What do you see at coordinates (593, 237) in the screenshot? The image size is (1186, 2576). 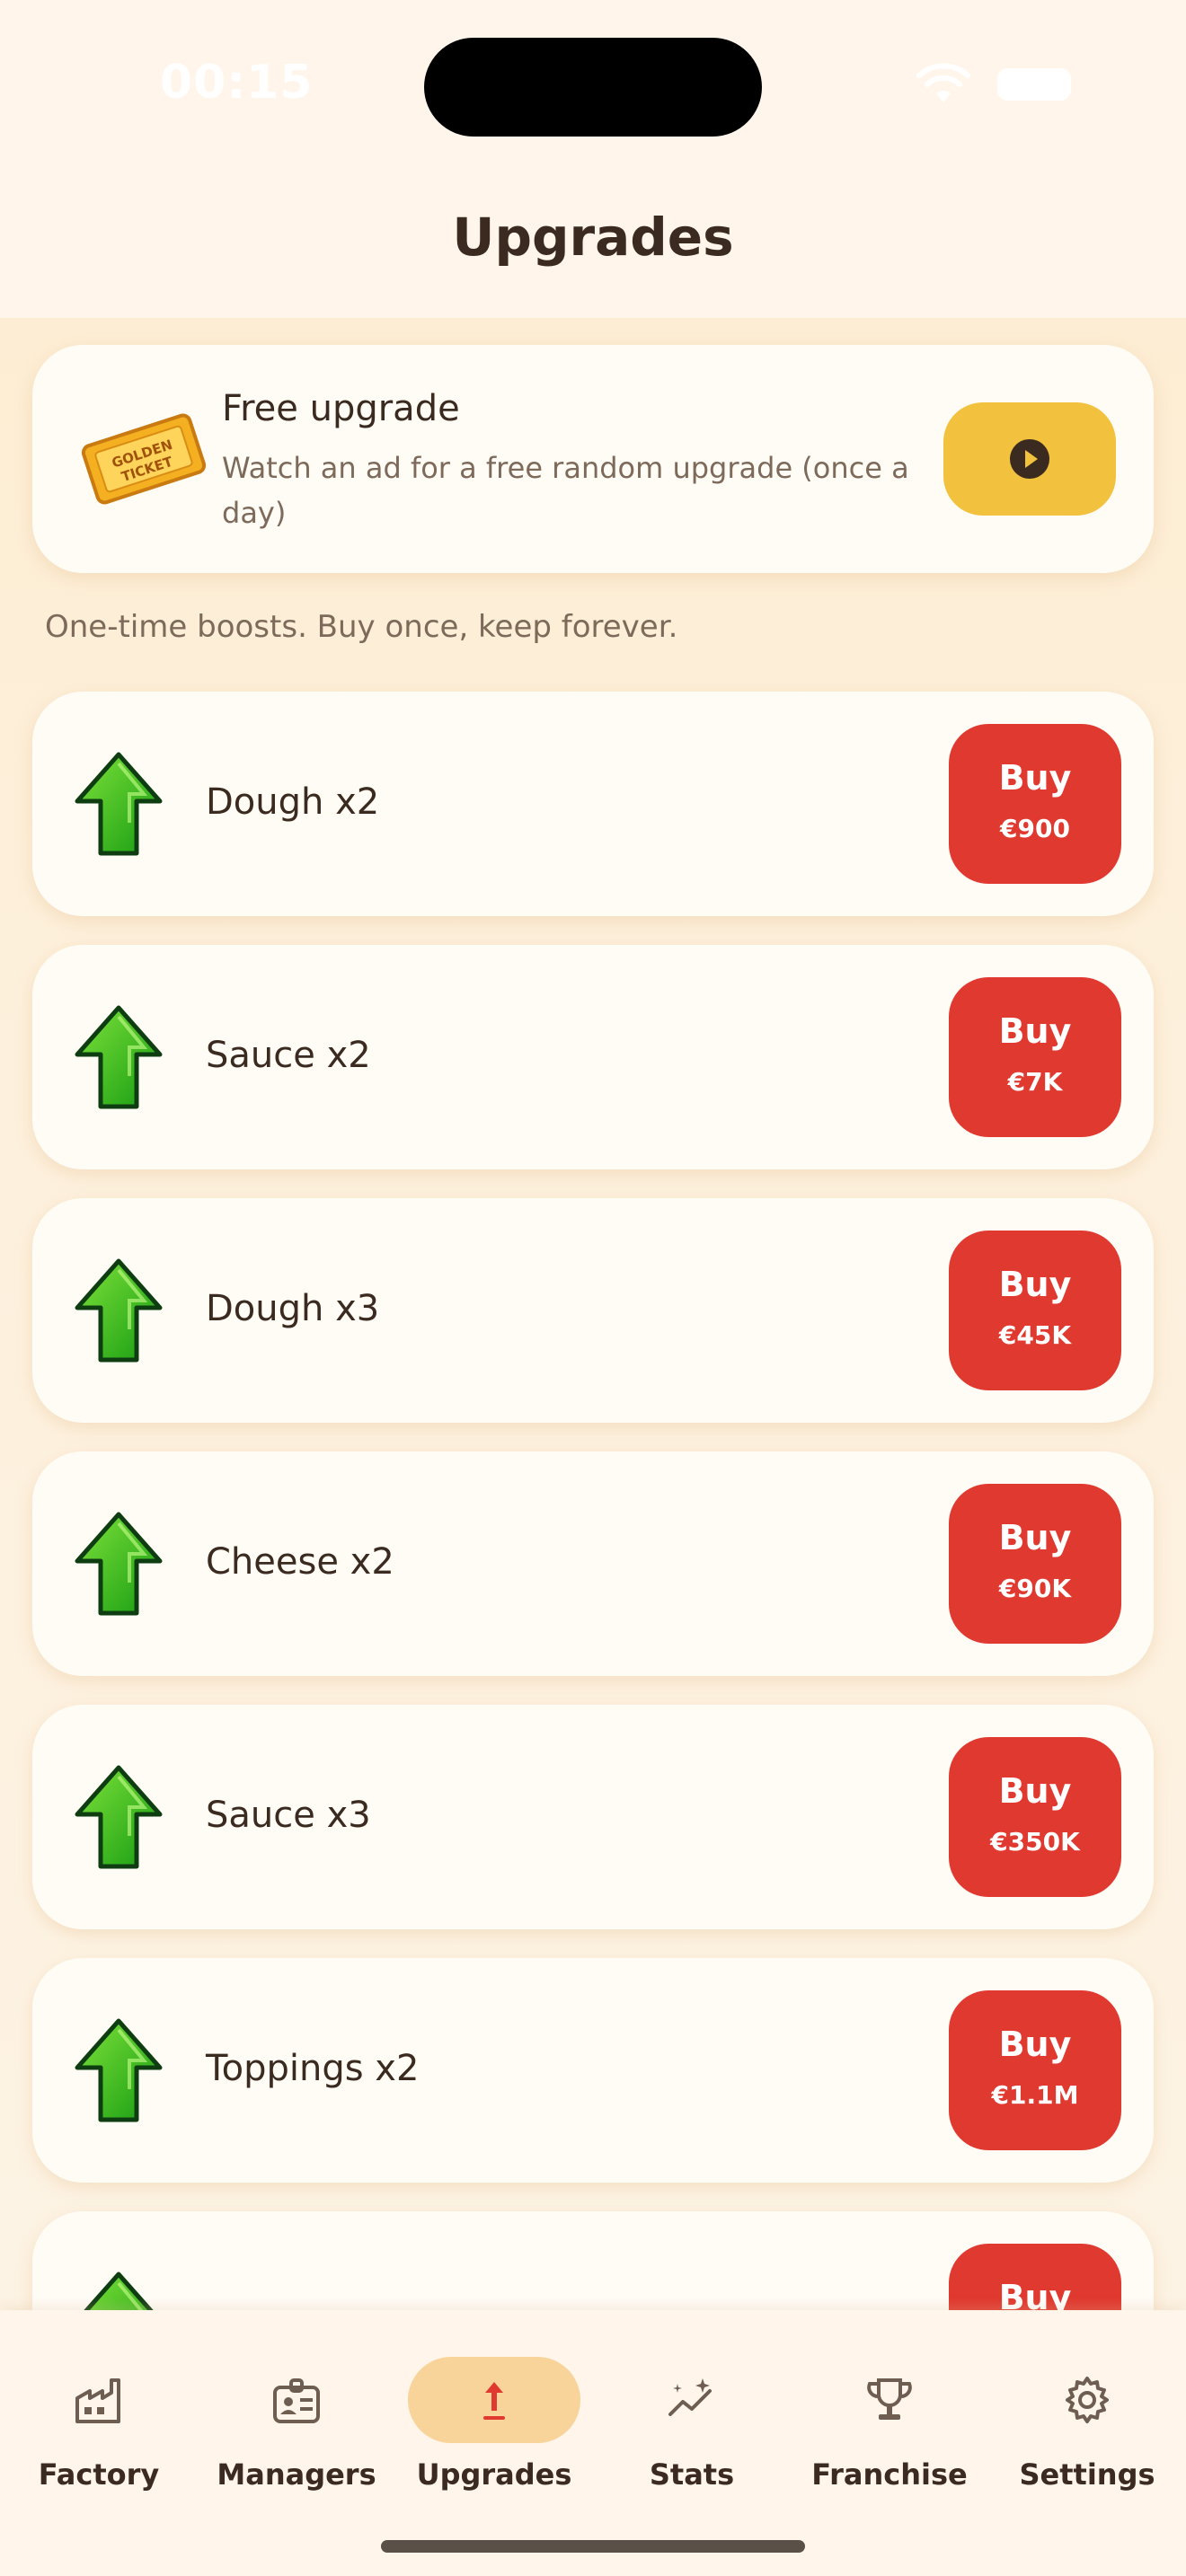 I see `page-title: Upgrades` at bounding box center [593, 237].